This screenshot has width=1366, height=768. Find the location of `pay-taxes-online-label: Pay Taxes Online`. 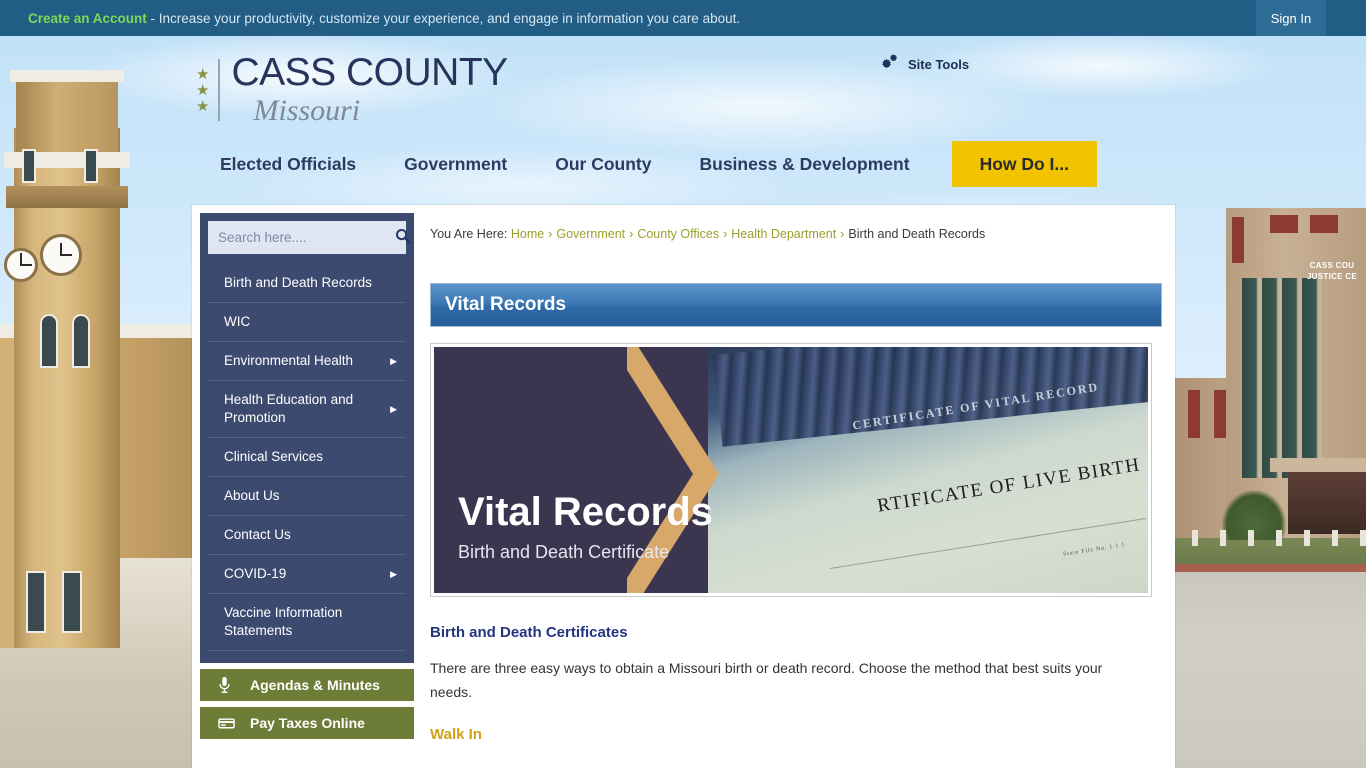

pay-taxes-online-label: Pay Taxes Online is located at coordinates (307, 723).